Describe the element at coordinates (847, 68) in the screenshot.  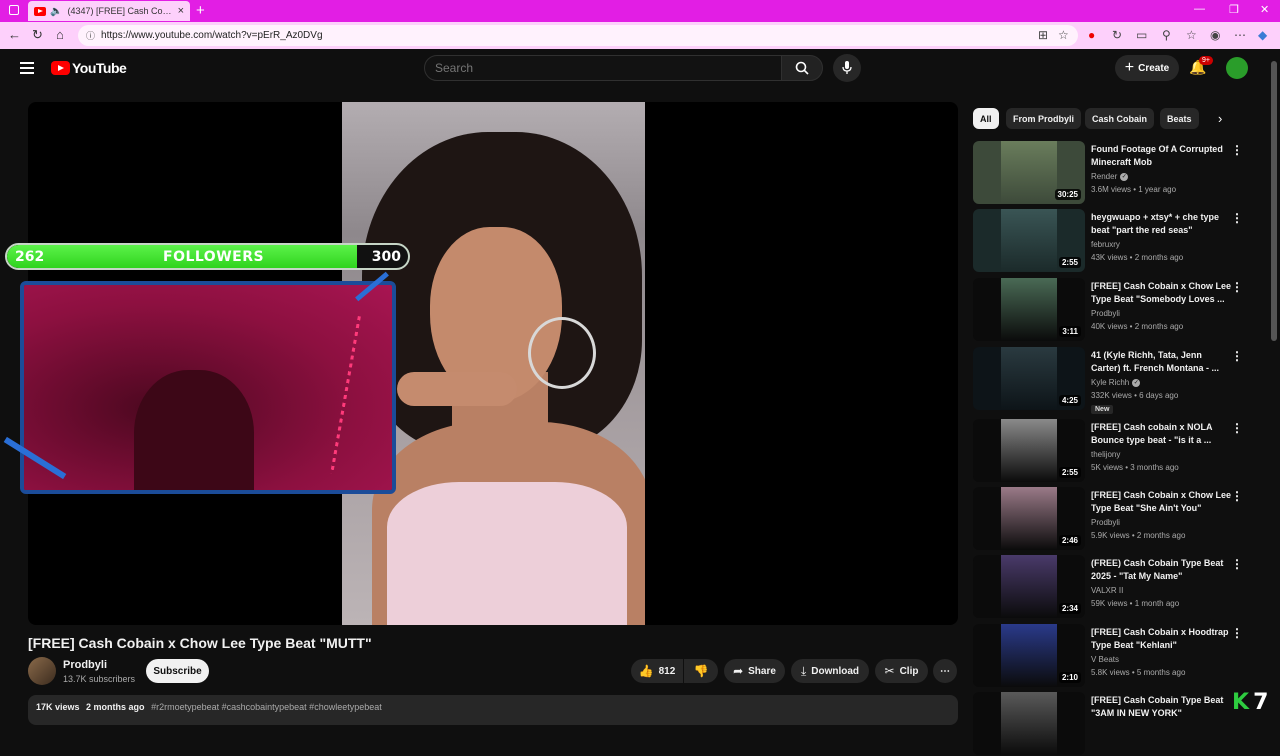
I see `voice-search-button` at that location.